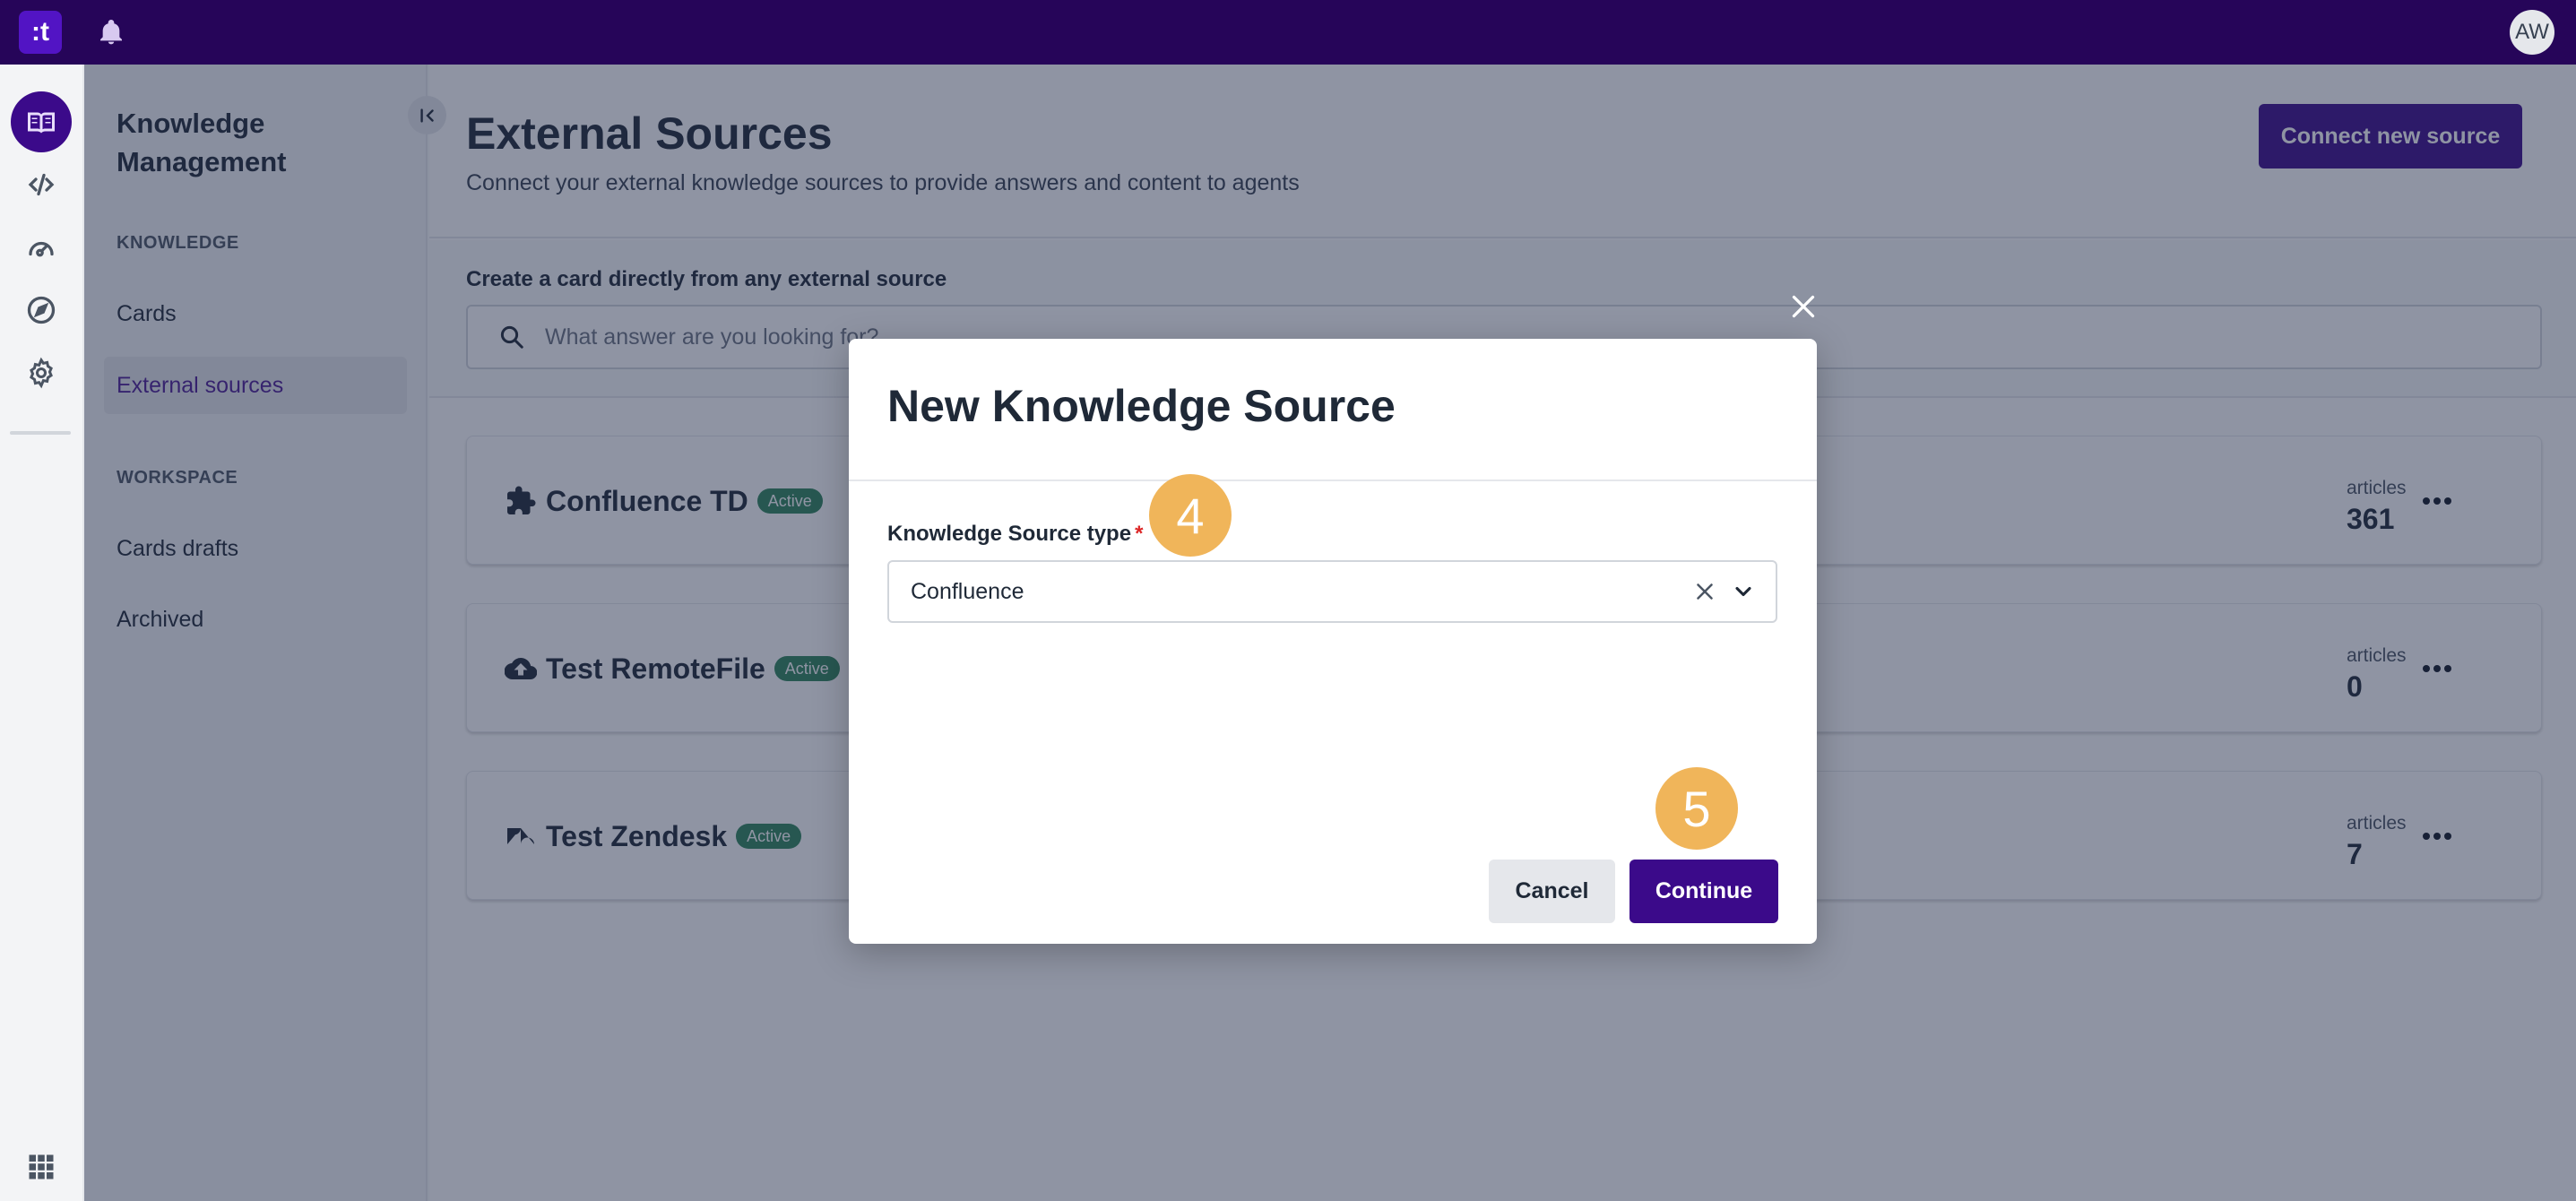 This screenshot has width=2576, height=1201. I want to click on cancel-button: Cancel, so click(1552, 891).